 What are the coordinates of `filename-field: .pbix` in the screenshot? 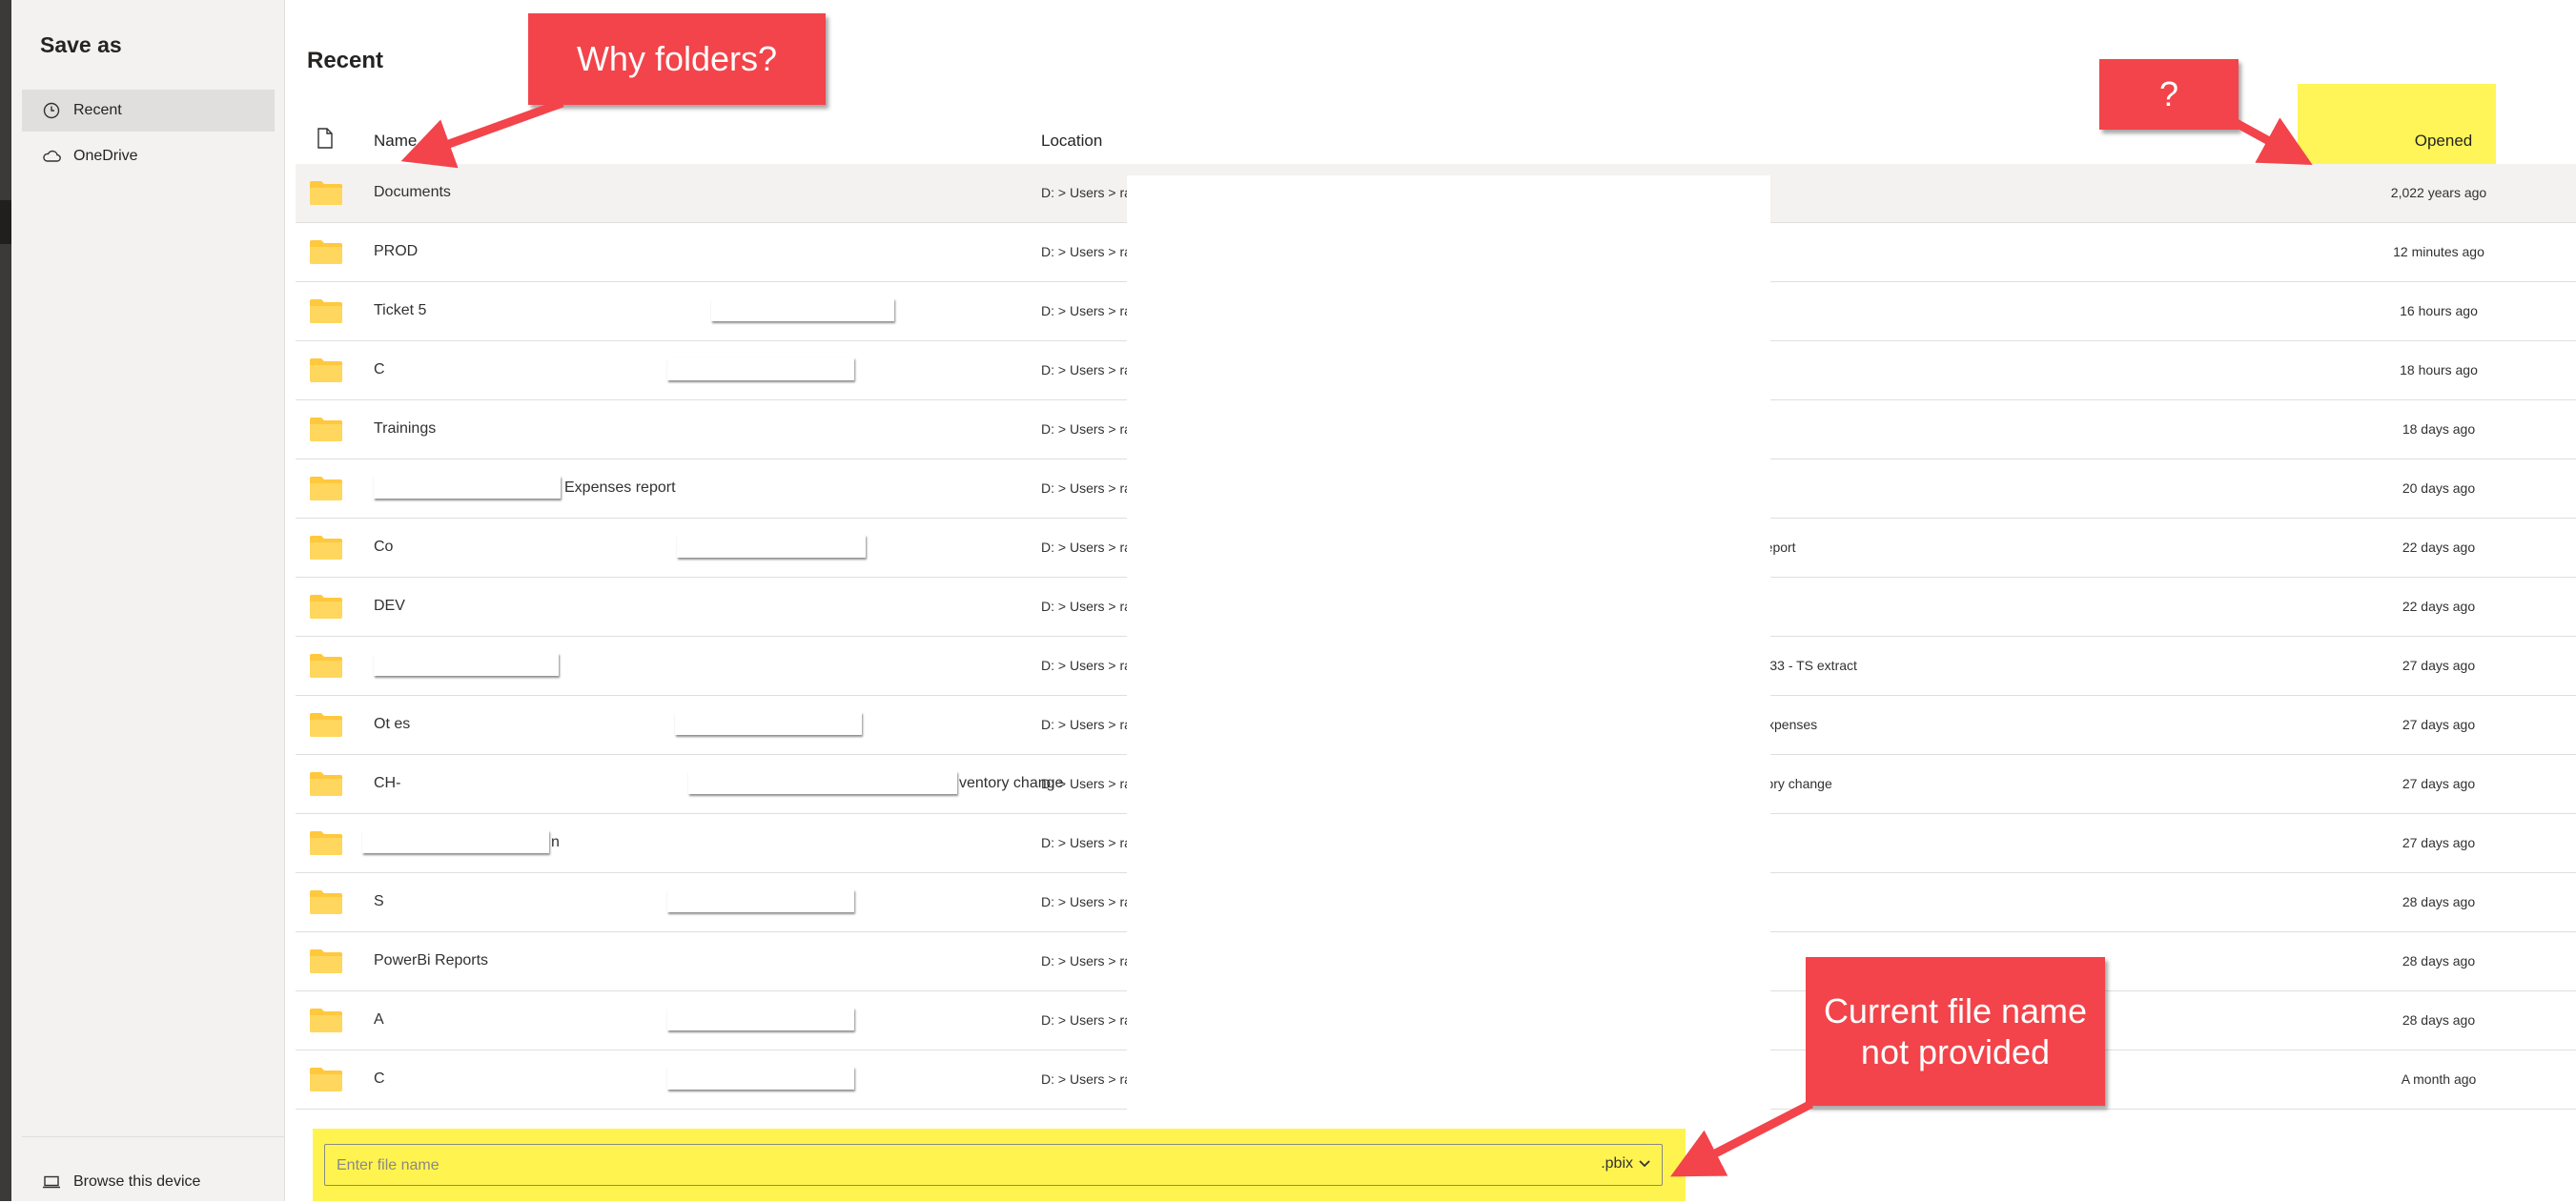 It's located at (993, 1165).